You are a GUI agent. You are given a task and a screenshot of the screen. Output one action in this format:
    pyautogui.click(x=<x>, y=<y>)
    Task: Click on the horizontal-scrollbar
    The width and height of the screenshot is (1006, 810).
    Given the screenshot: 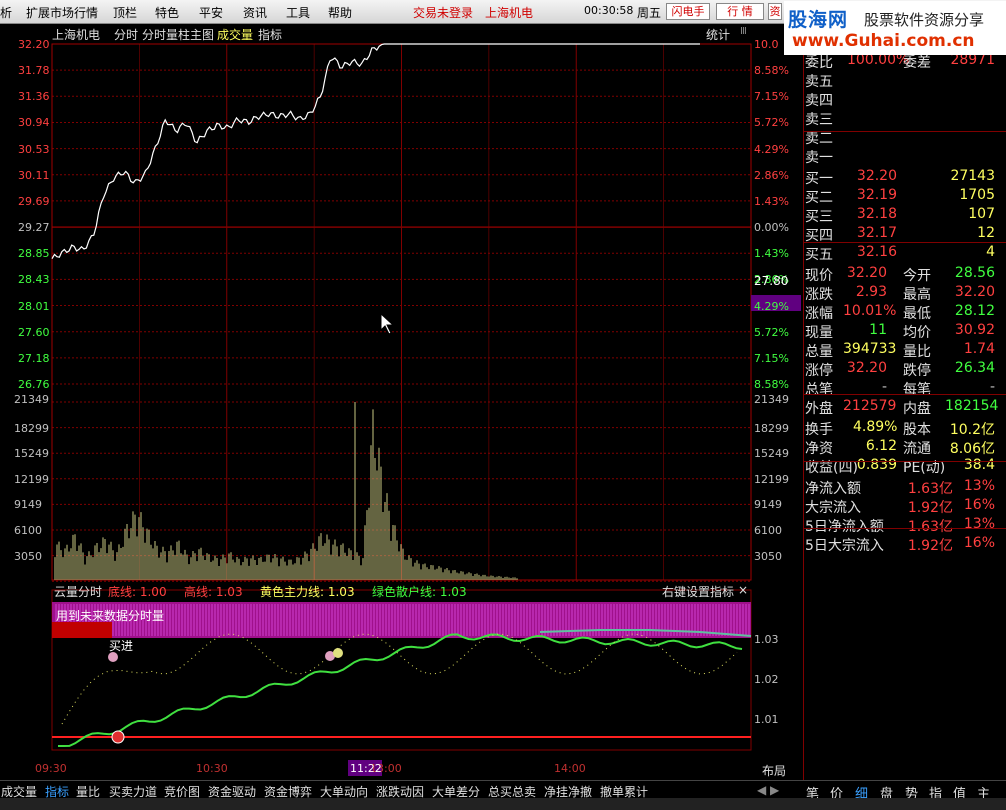 What is the action you would take?
    pyautogui.click(x=503, y=804)
    